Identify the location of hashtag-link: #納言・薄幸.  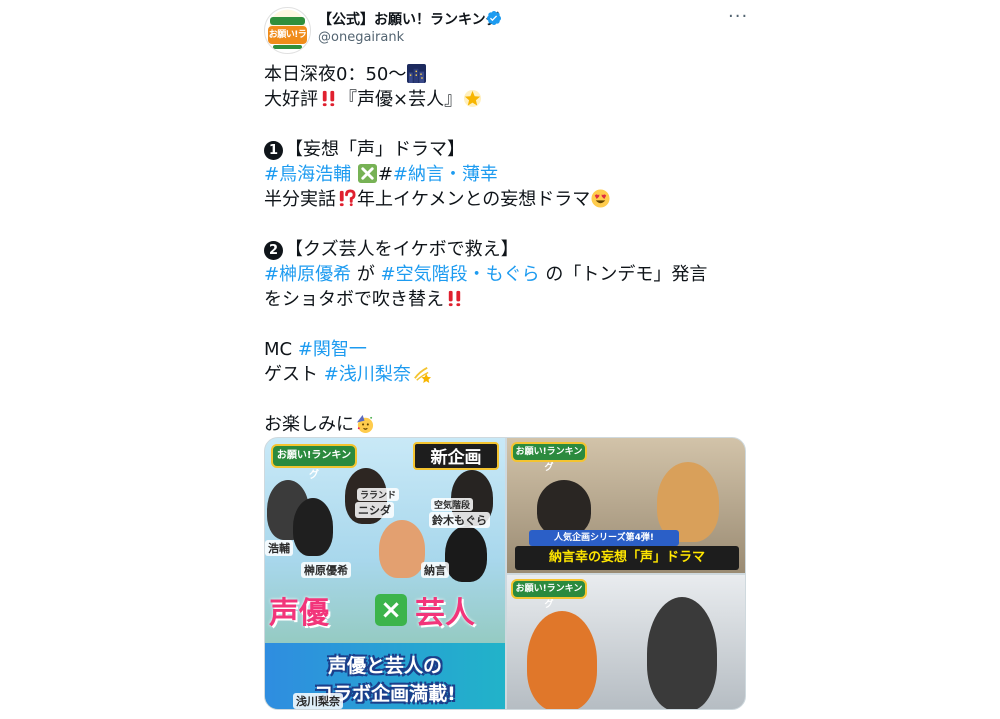
(445, 174).